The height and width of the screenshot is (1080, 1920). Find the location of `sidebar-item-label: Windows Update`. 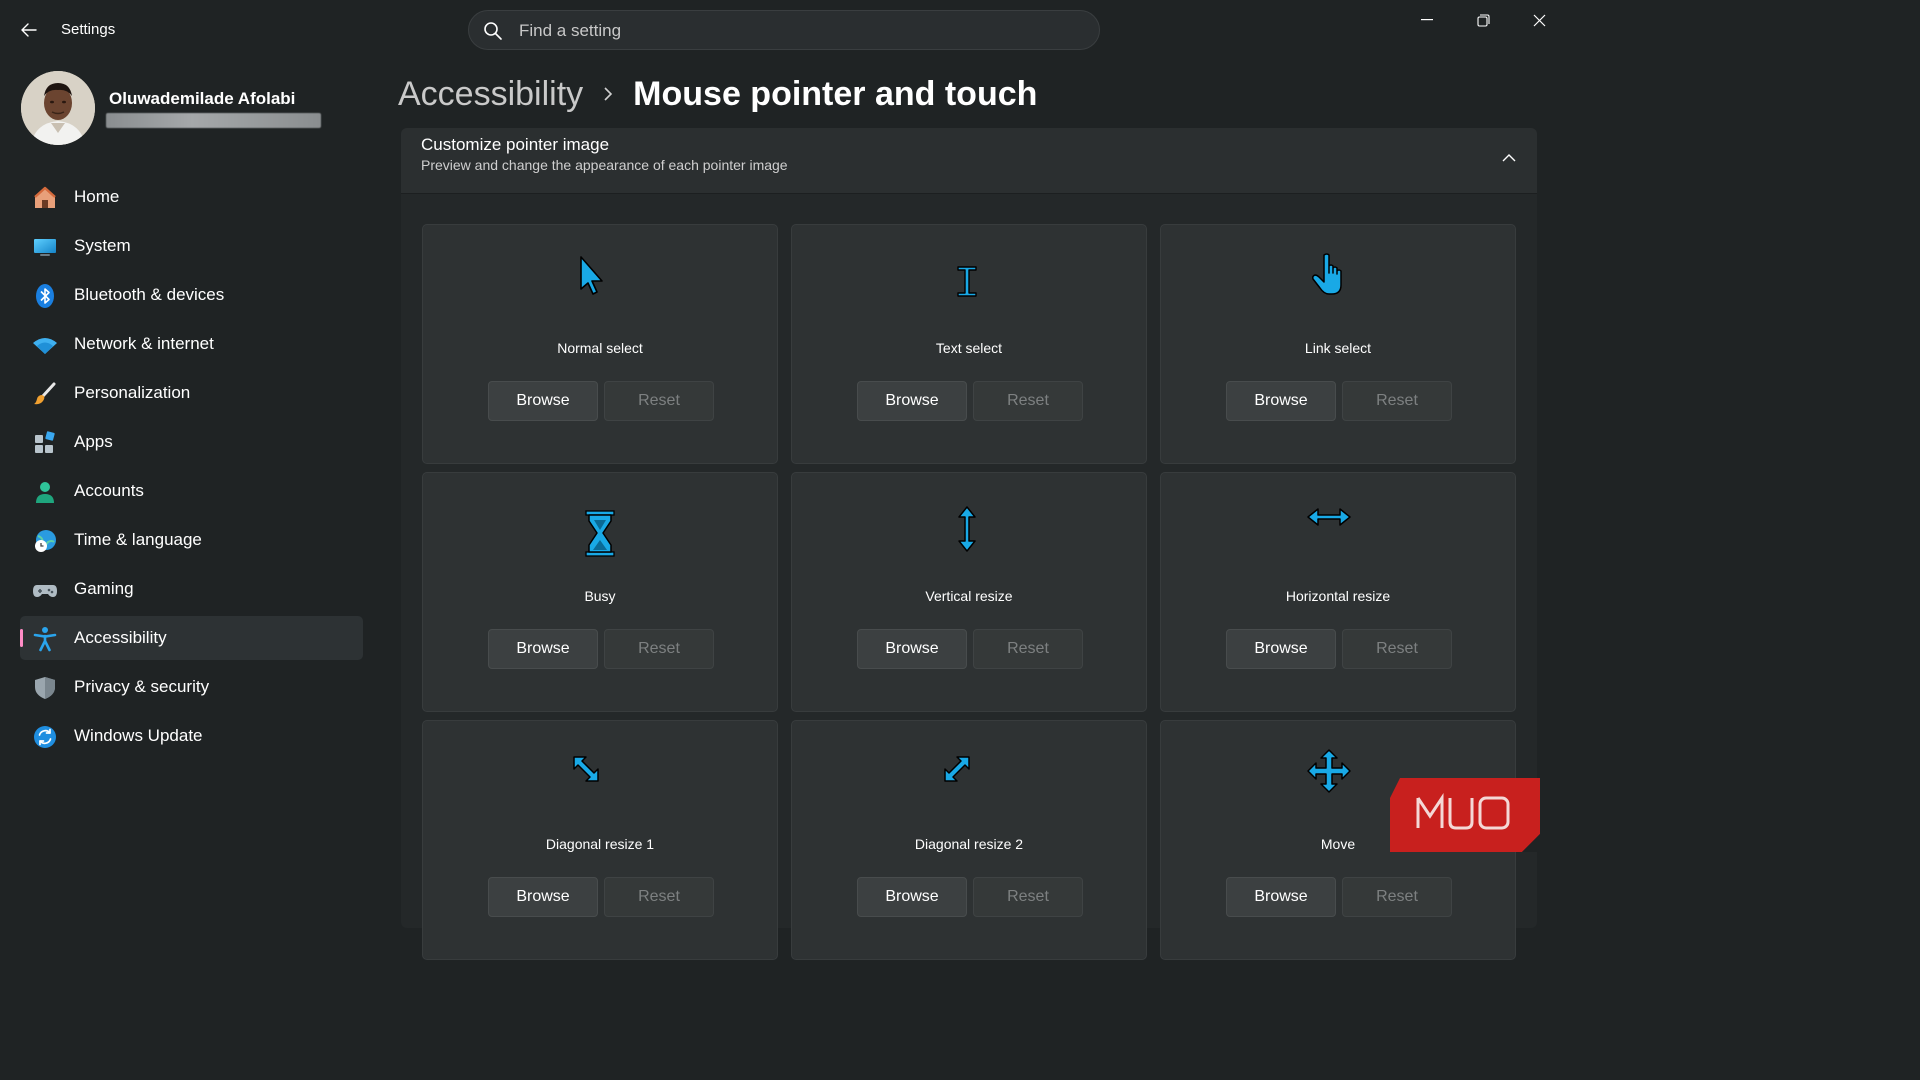

sidebar-item-label: Windows Update is located at coordinates (138, 735).